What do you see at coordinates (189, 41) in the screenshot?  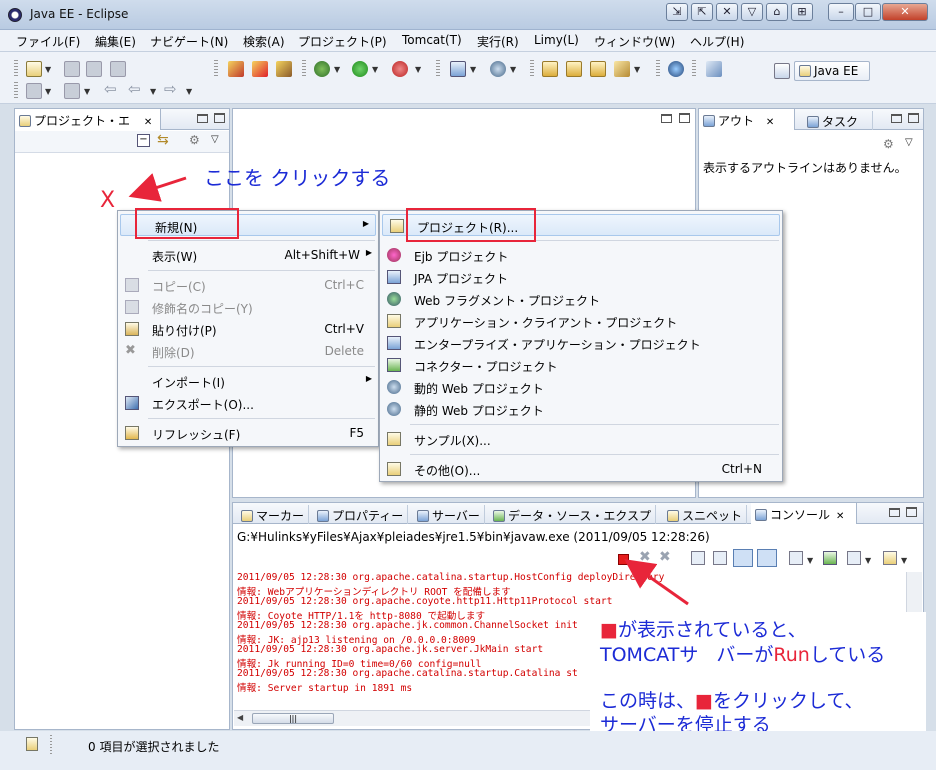 I see `menu-navigate: ナビゲート(N)` at bounding box center [189, 41].